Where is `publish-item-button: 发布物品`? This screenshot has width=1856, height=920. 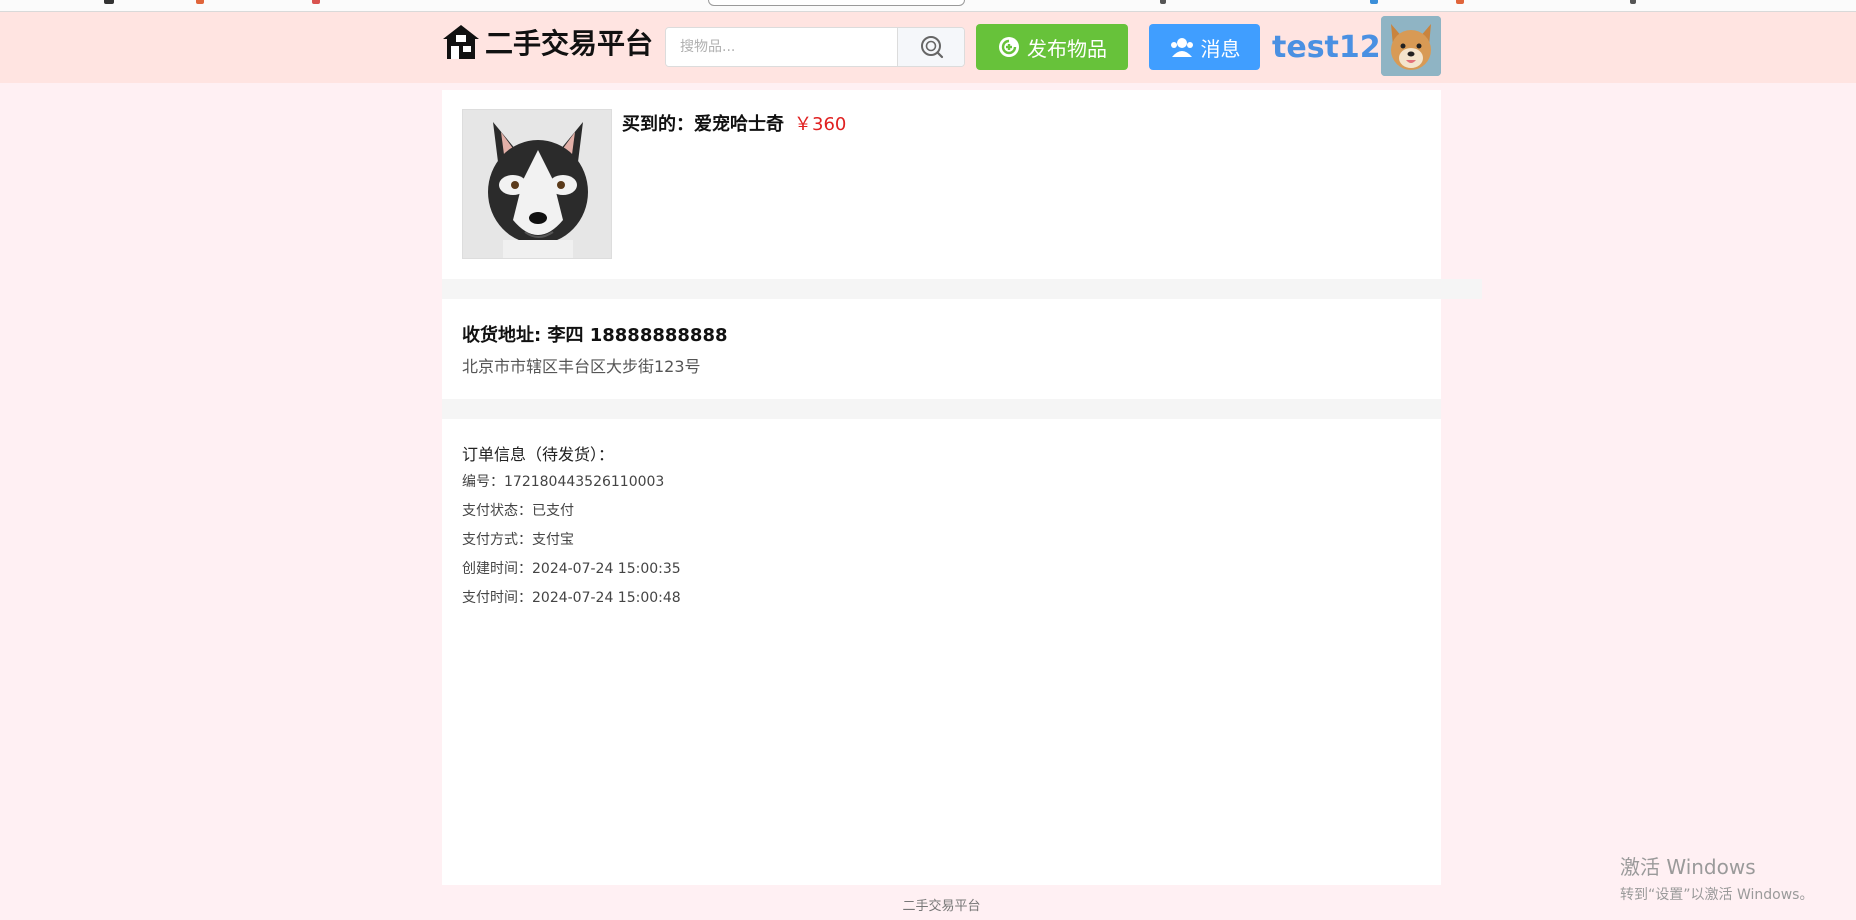
publish-item-button: 发布物品 is located at coordinates (1052, 47).